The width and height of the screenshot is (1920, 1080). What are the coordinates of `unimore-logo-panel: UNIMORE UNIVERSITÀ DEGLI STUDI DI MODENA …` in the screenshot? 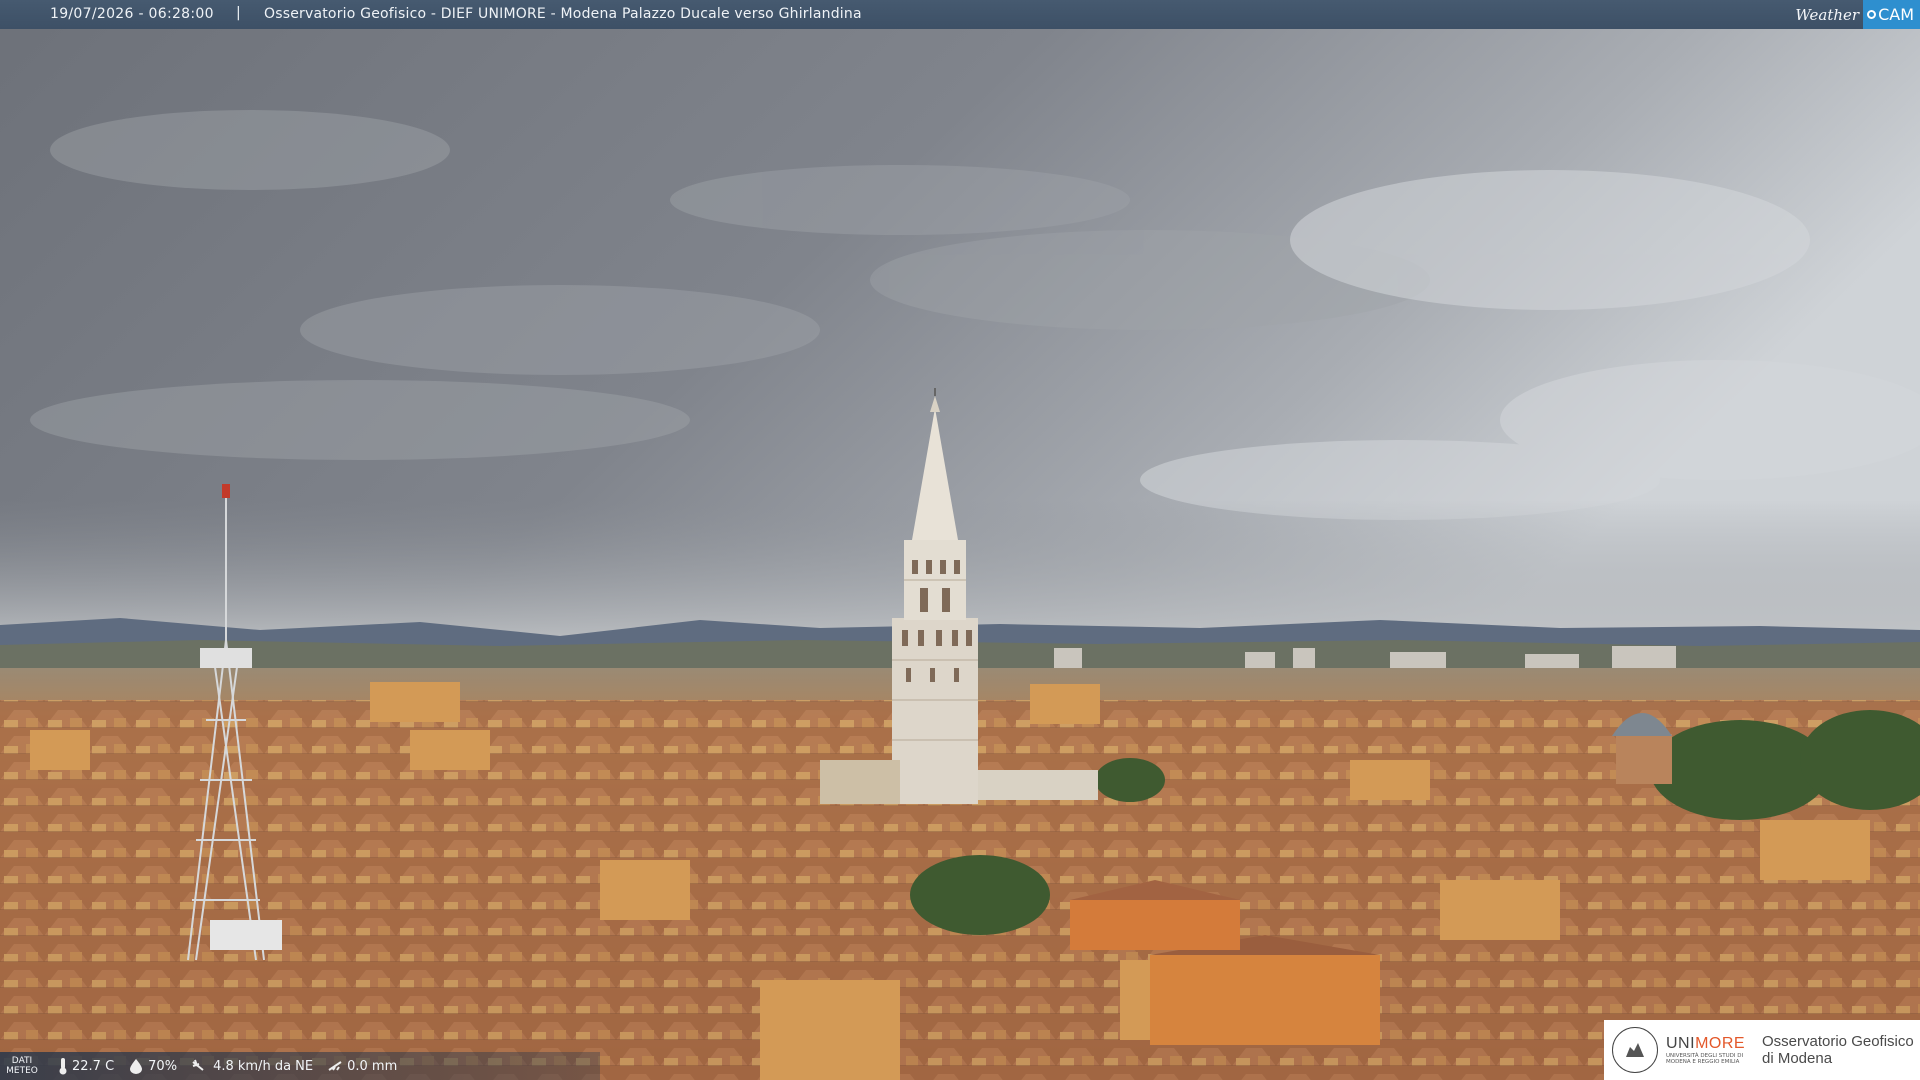 It's located at (1762, 1050).